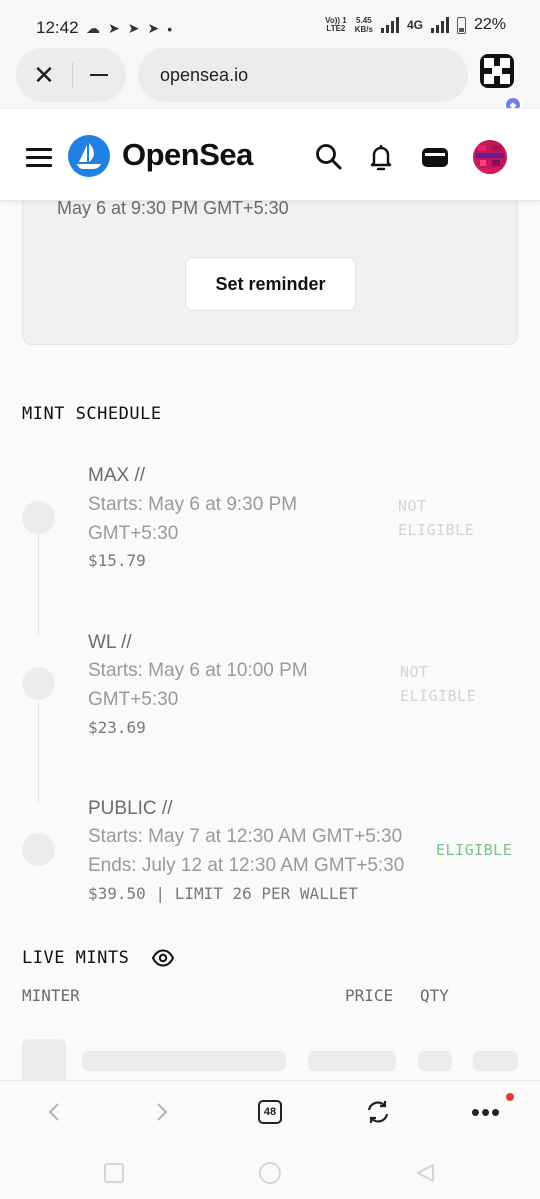 The image size is (540, 1199). I want to click on phase-name: PUBLIC //, so click(130, 808).